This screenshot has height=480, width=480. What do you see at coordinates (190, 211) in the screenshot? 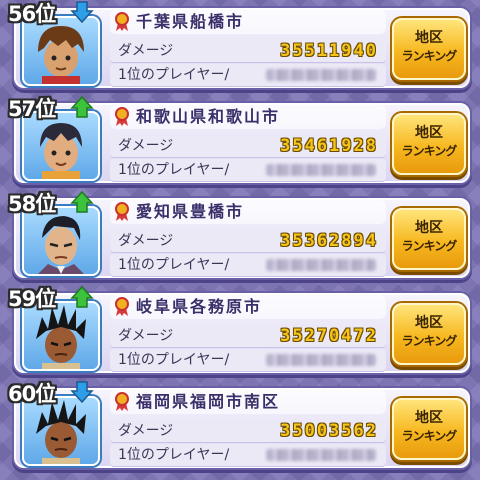
I see `city-name: 愛知県豊橋市` at bounding box center [190, 211].